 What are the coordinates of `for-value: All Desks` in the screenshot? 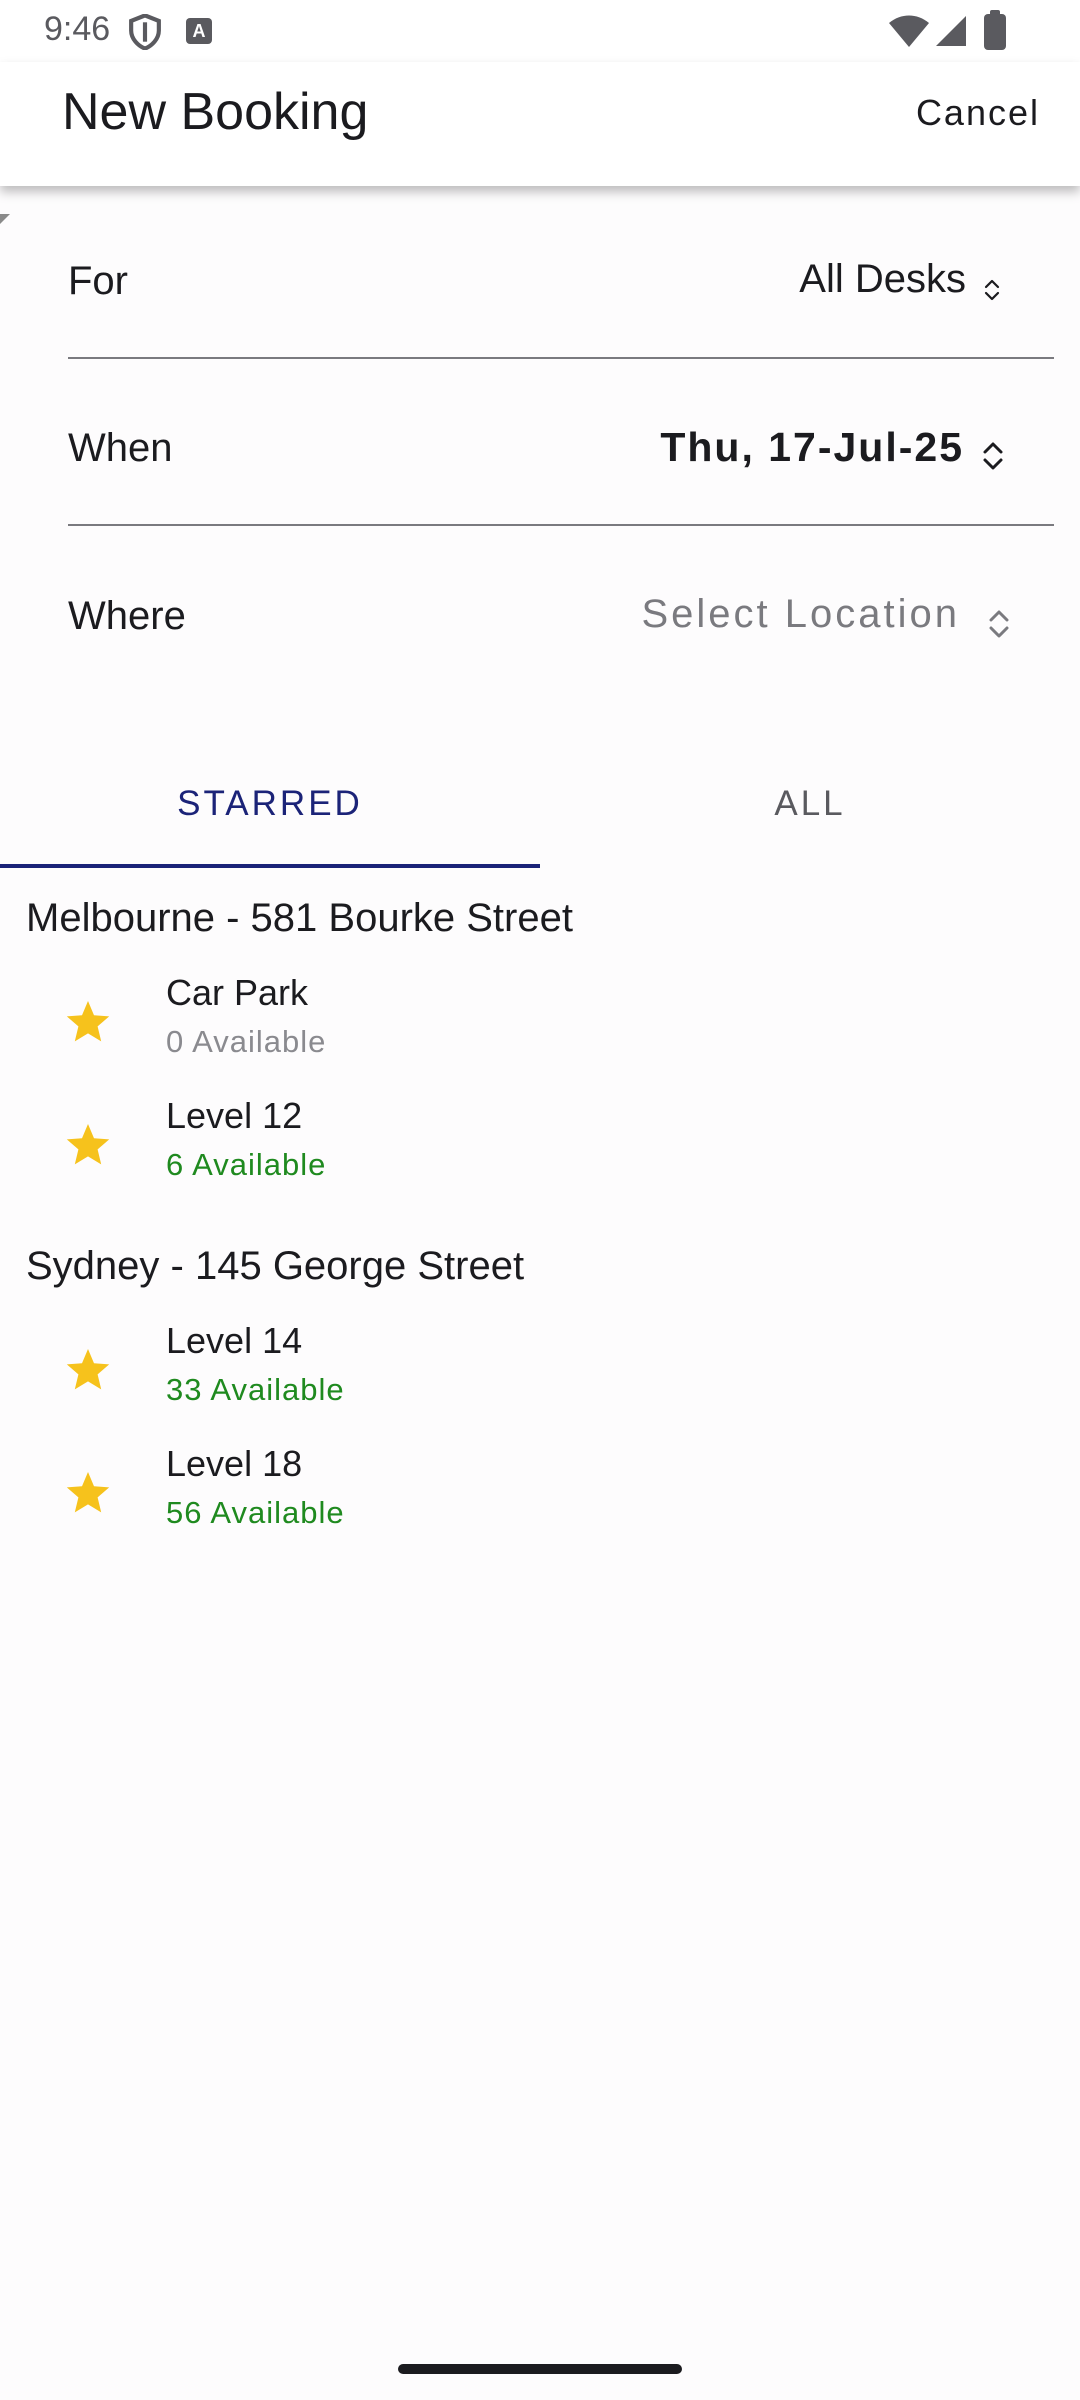 It's located at (882, 279).